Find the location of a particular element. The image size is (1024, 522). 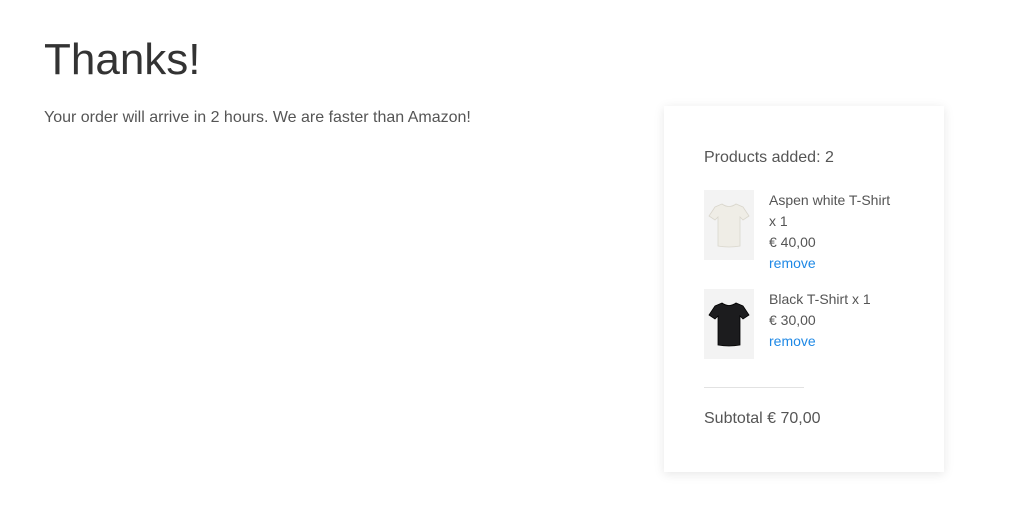

cart-subtotal: Subtotal € 70,00 is located at coordinates (762, 418).